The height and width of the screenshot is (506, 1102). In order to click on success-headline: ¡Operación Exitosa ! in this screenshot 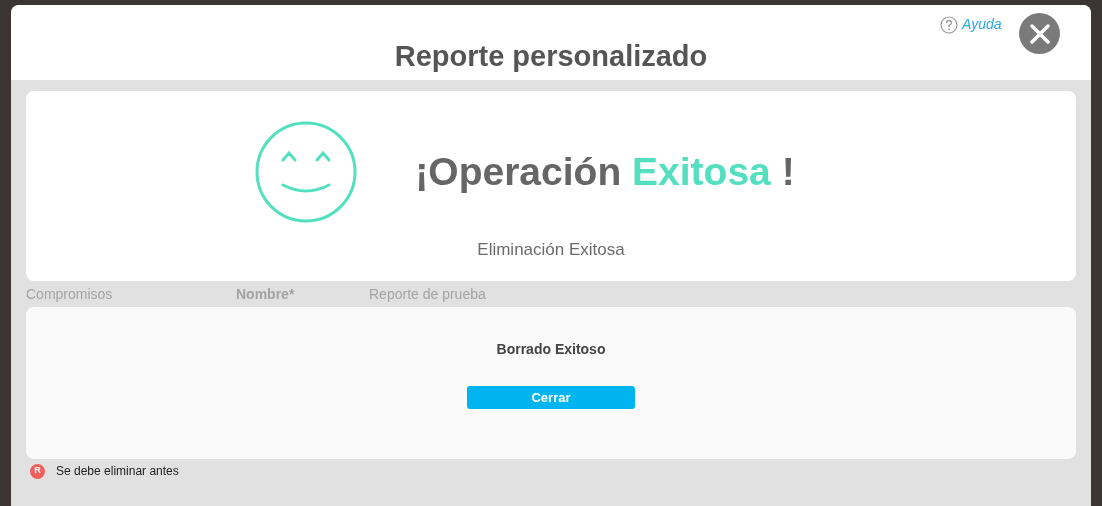, I will do `click(605, 171)`.